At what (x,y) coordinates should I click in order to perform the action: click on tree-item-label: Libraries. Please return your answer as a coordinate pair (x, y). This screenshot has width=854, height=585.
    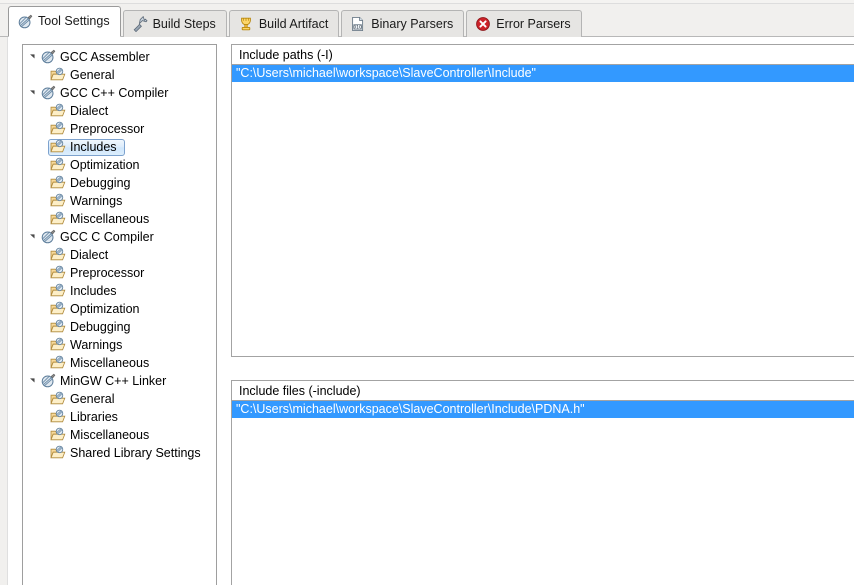
    Looking at the image, I should click on (94, 417).